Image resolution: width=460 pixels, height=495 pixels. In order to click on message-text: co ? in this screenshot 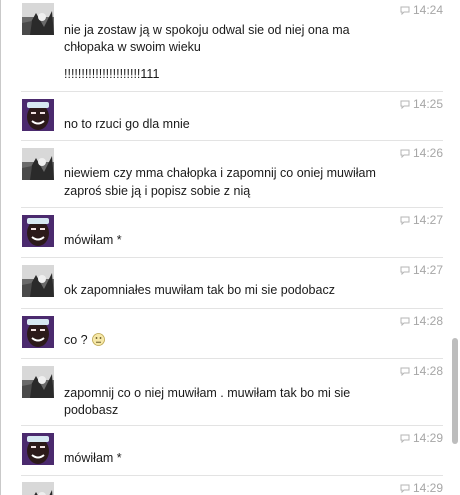, I will do `click(84, 340)`.